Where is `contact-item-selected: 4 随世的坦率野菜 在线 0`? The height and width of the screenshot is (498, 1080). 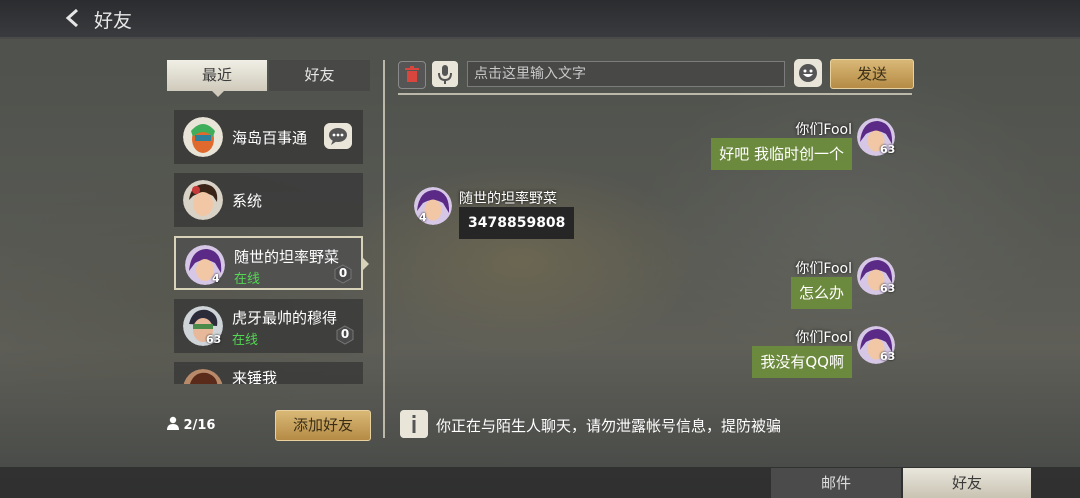 contact-item-selected: 4 随世的坦率野菜 在线 0 is located at coordinates (268, 263).